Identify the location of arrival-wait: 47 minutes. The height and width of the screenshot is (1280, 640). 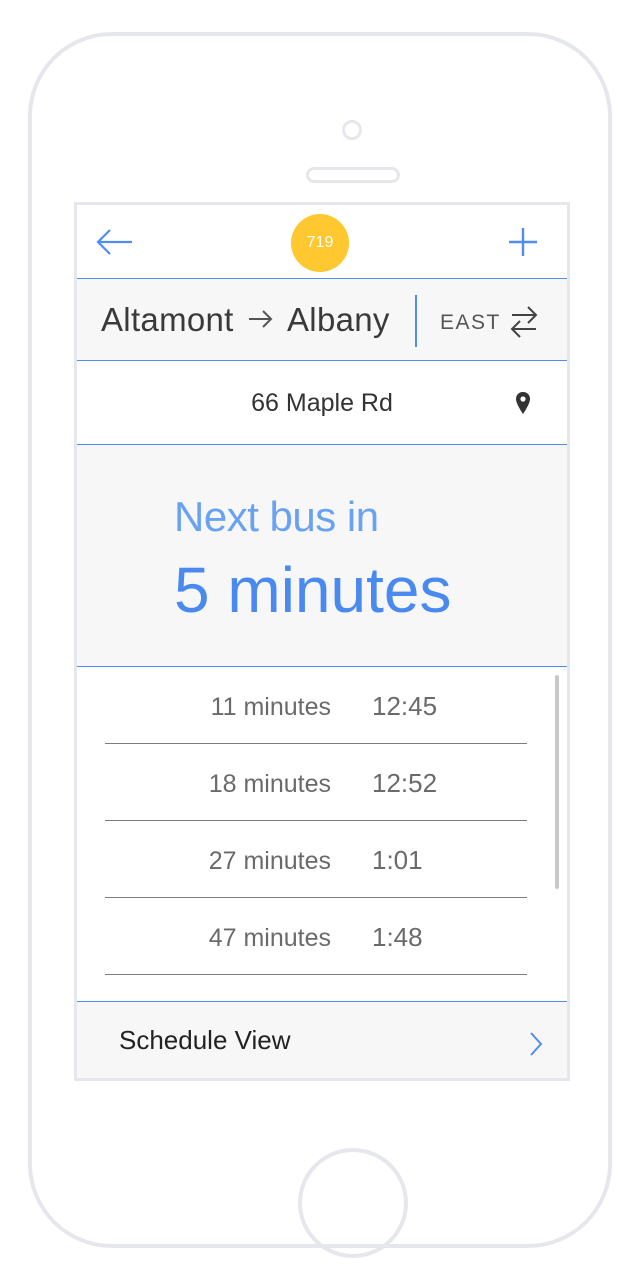
(269, 938).